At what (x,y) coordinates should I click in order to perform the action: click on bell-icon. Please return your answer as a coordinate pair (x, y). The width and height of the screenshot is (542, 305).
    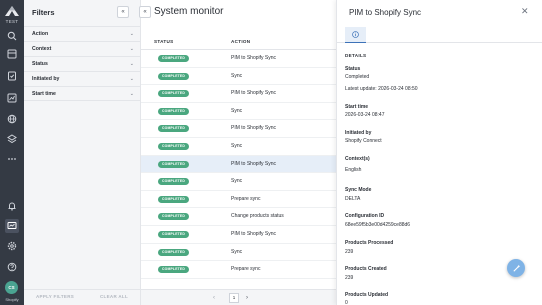
    Looking at the image, I should click on (12, 206).